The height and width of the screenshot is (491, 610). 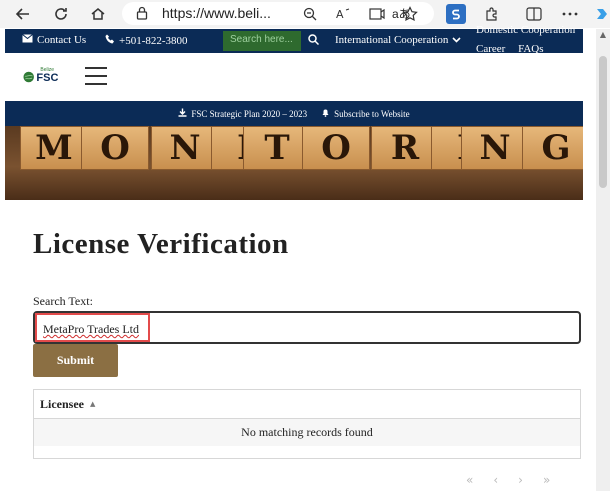 I want to click on hamburger-menu-icon, so click(x=96, y=76).